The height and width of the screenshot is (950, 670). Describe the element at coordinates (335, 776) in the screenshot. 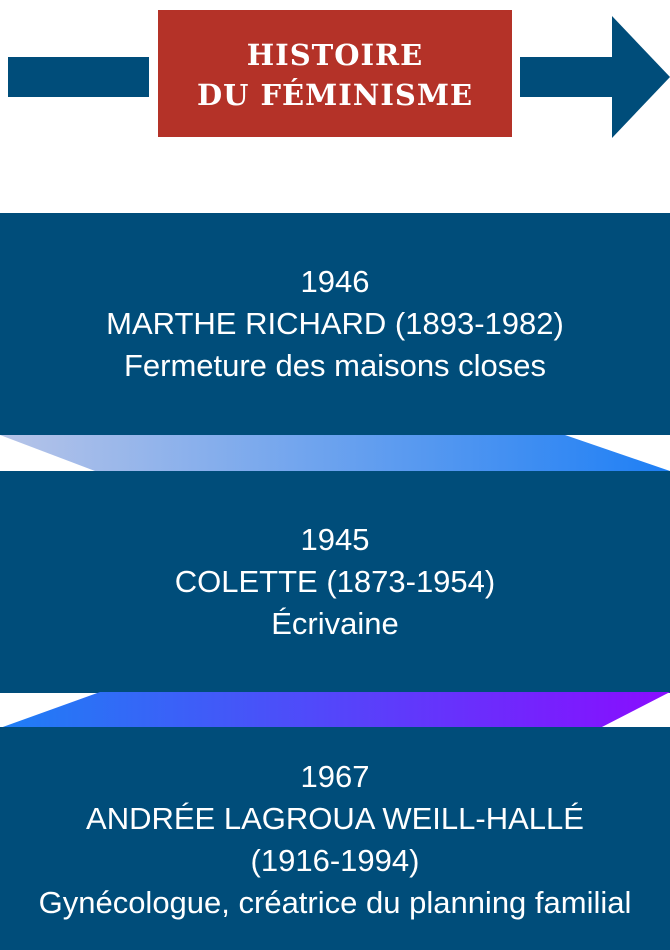

I see `timeline-year: 1967` at that location.